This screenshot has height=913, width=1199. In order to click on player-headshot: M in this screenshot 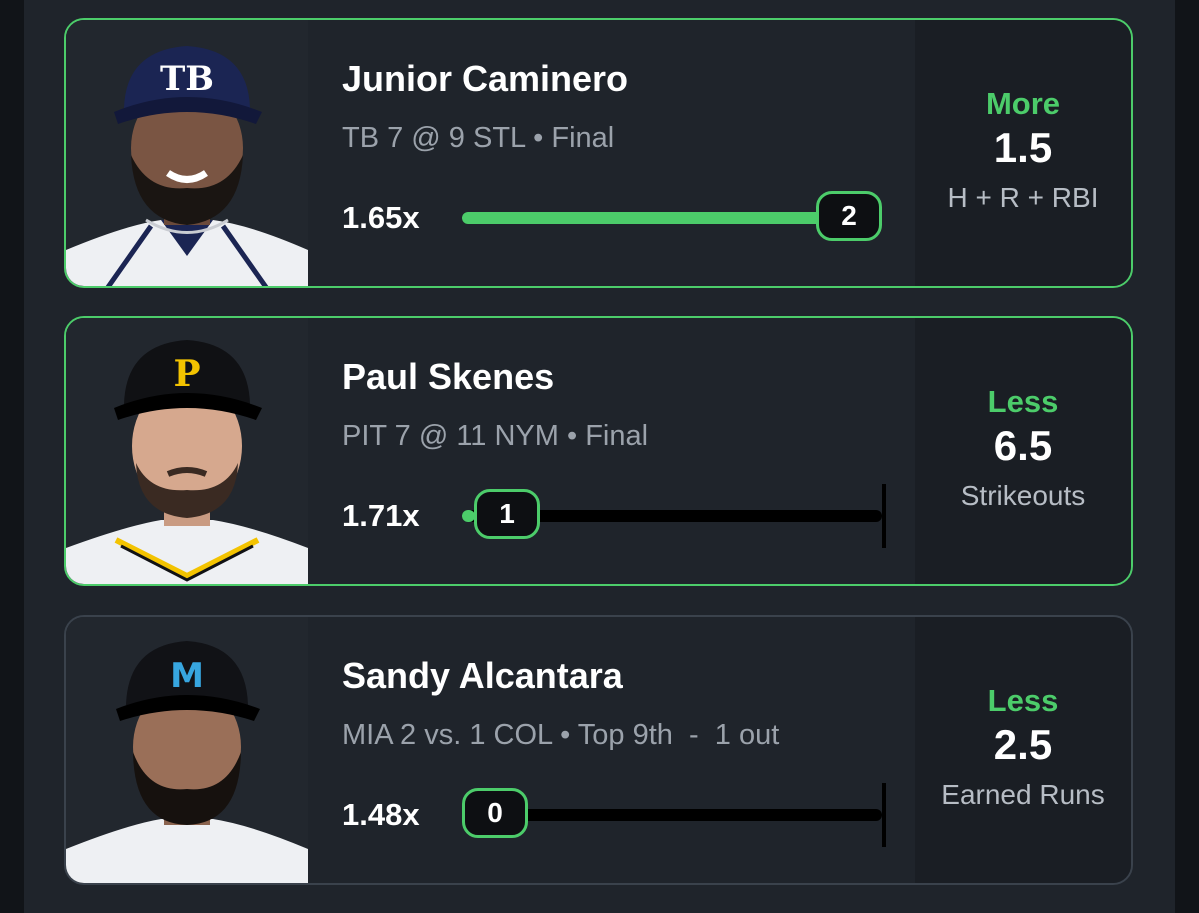, I will do `click(187, 750)`.